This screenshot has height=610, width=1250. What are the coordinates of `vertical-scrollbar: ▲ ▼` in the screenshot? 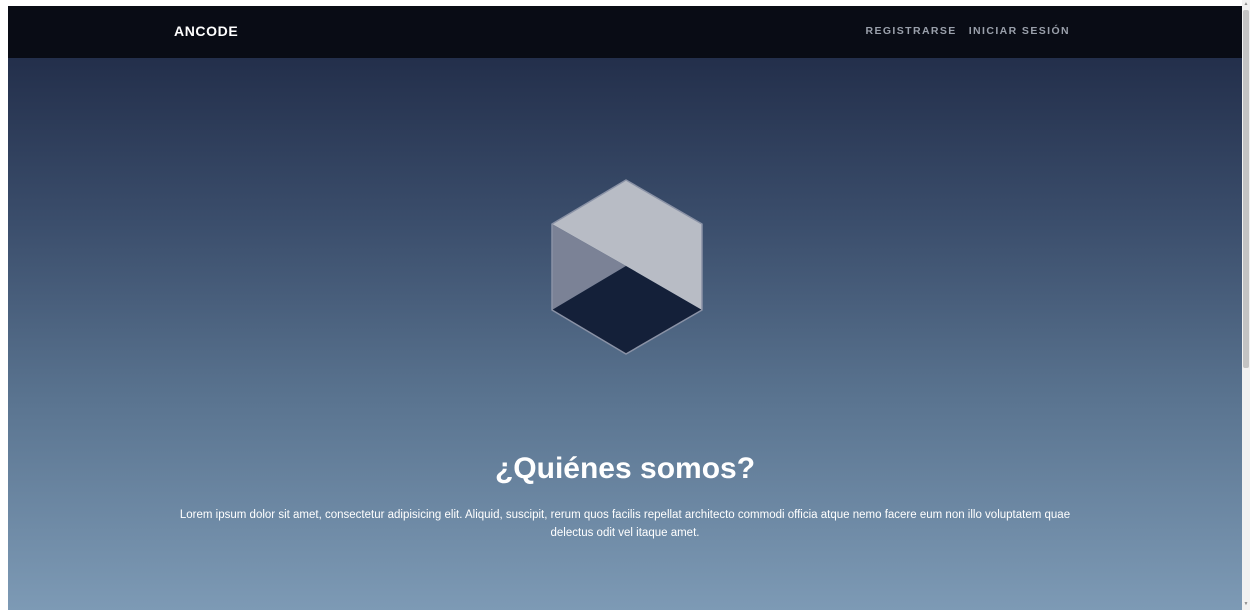 It's located at (1246, 305).